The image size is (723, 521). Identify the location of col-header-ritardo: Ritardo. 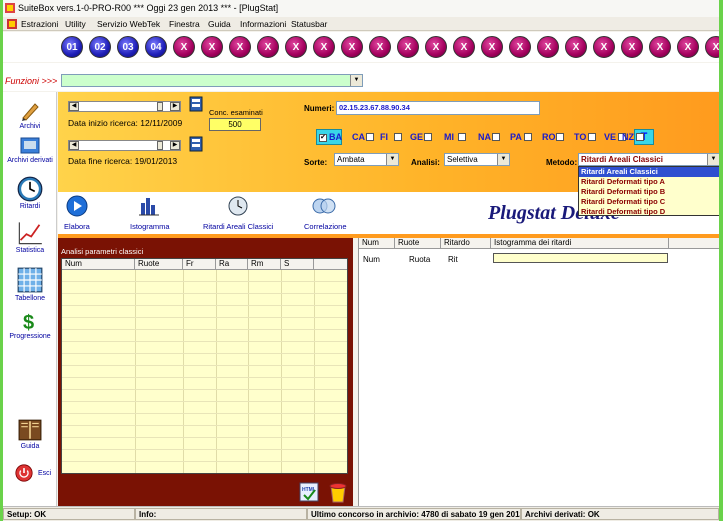
(466, 243).